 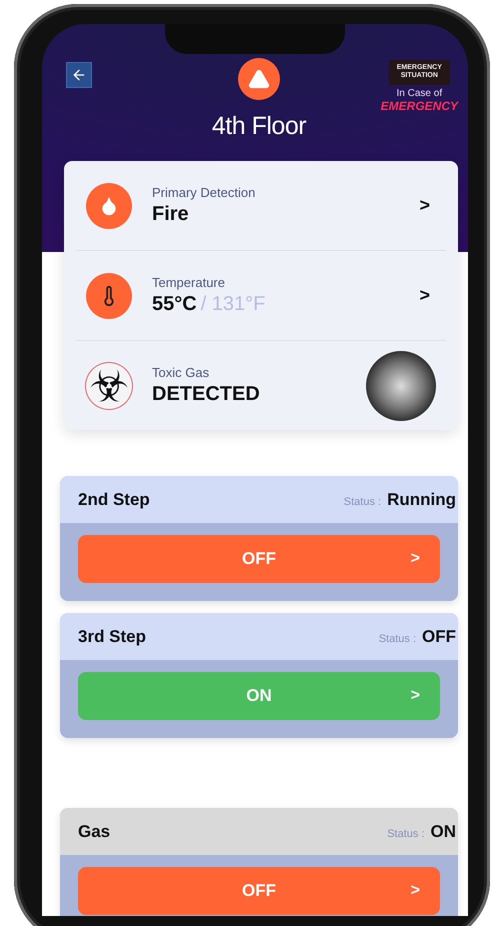 What do you see at coordinates (443, 832) in the screenshot?
I see `status-value: ON` at bounding box center [443, 832].